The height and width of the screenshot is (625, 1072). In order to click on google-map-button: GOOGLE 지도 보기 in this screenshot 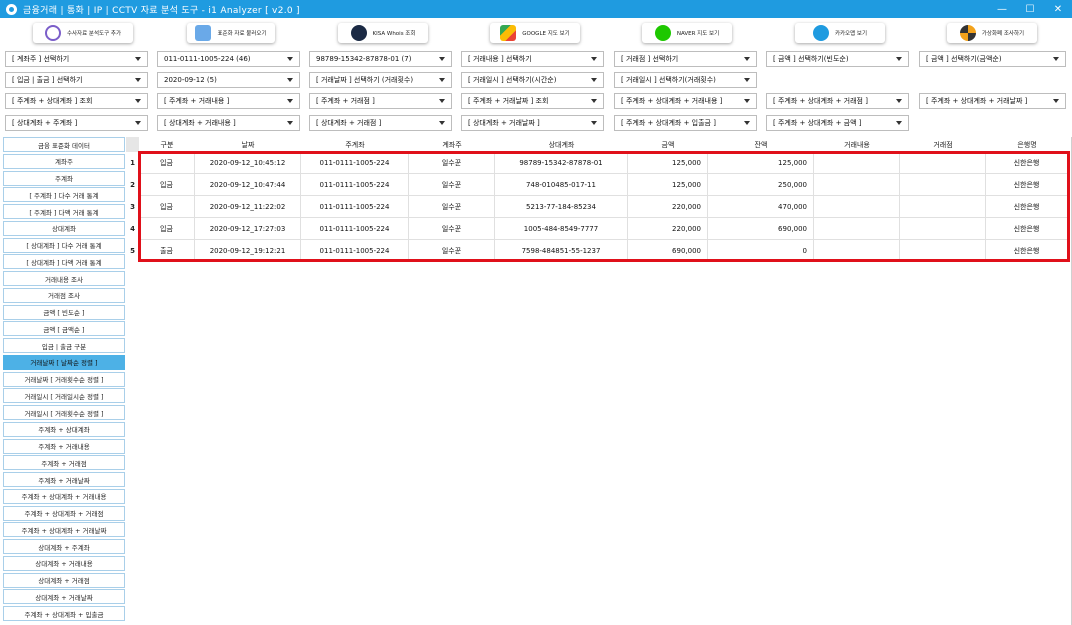, I will do `click(535, 33)`.